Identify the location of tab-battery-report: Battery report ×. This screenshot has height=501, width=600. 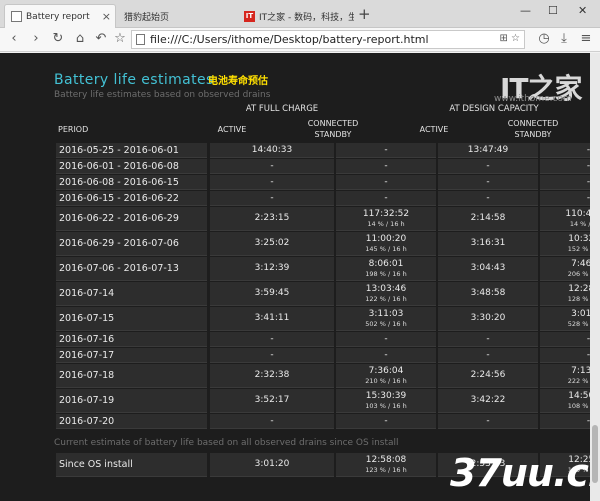
(60, 16).